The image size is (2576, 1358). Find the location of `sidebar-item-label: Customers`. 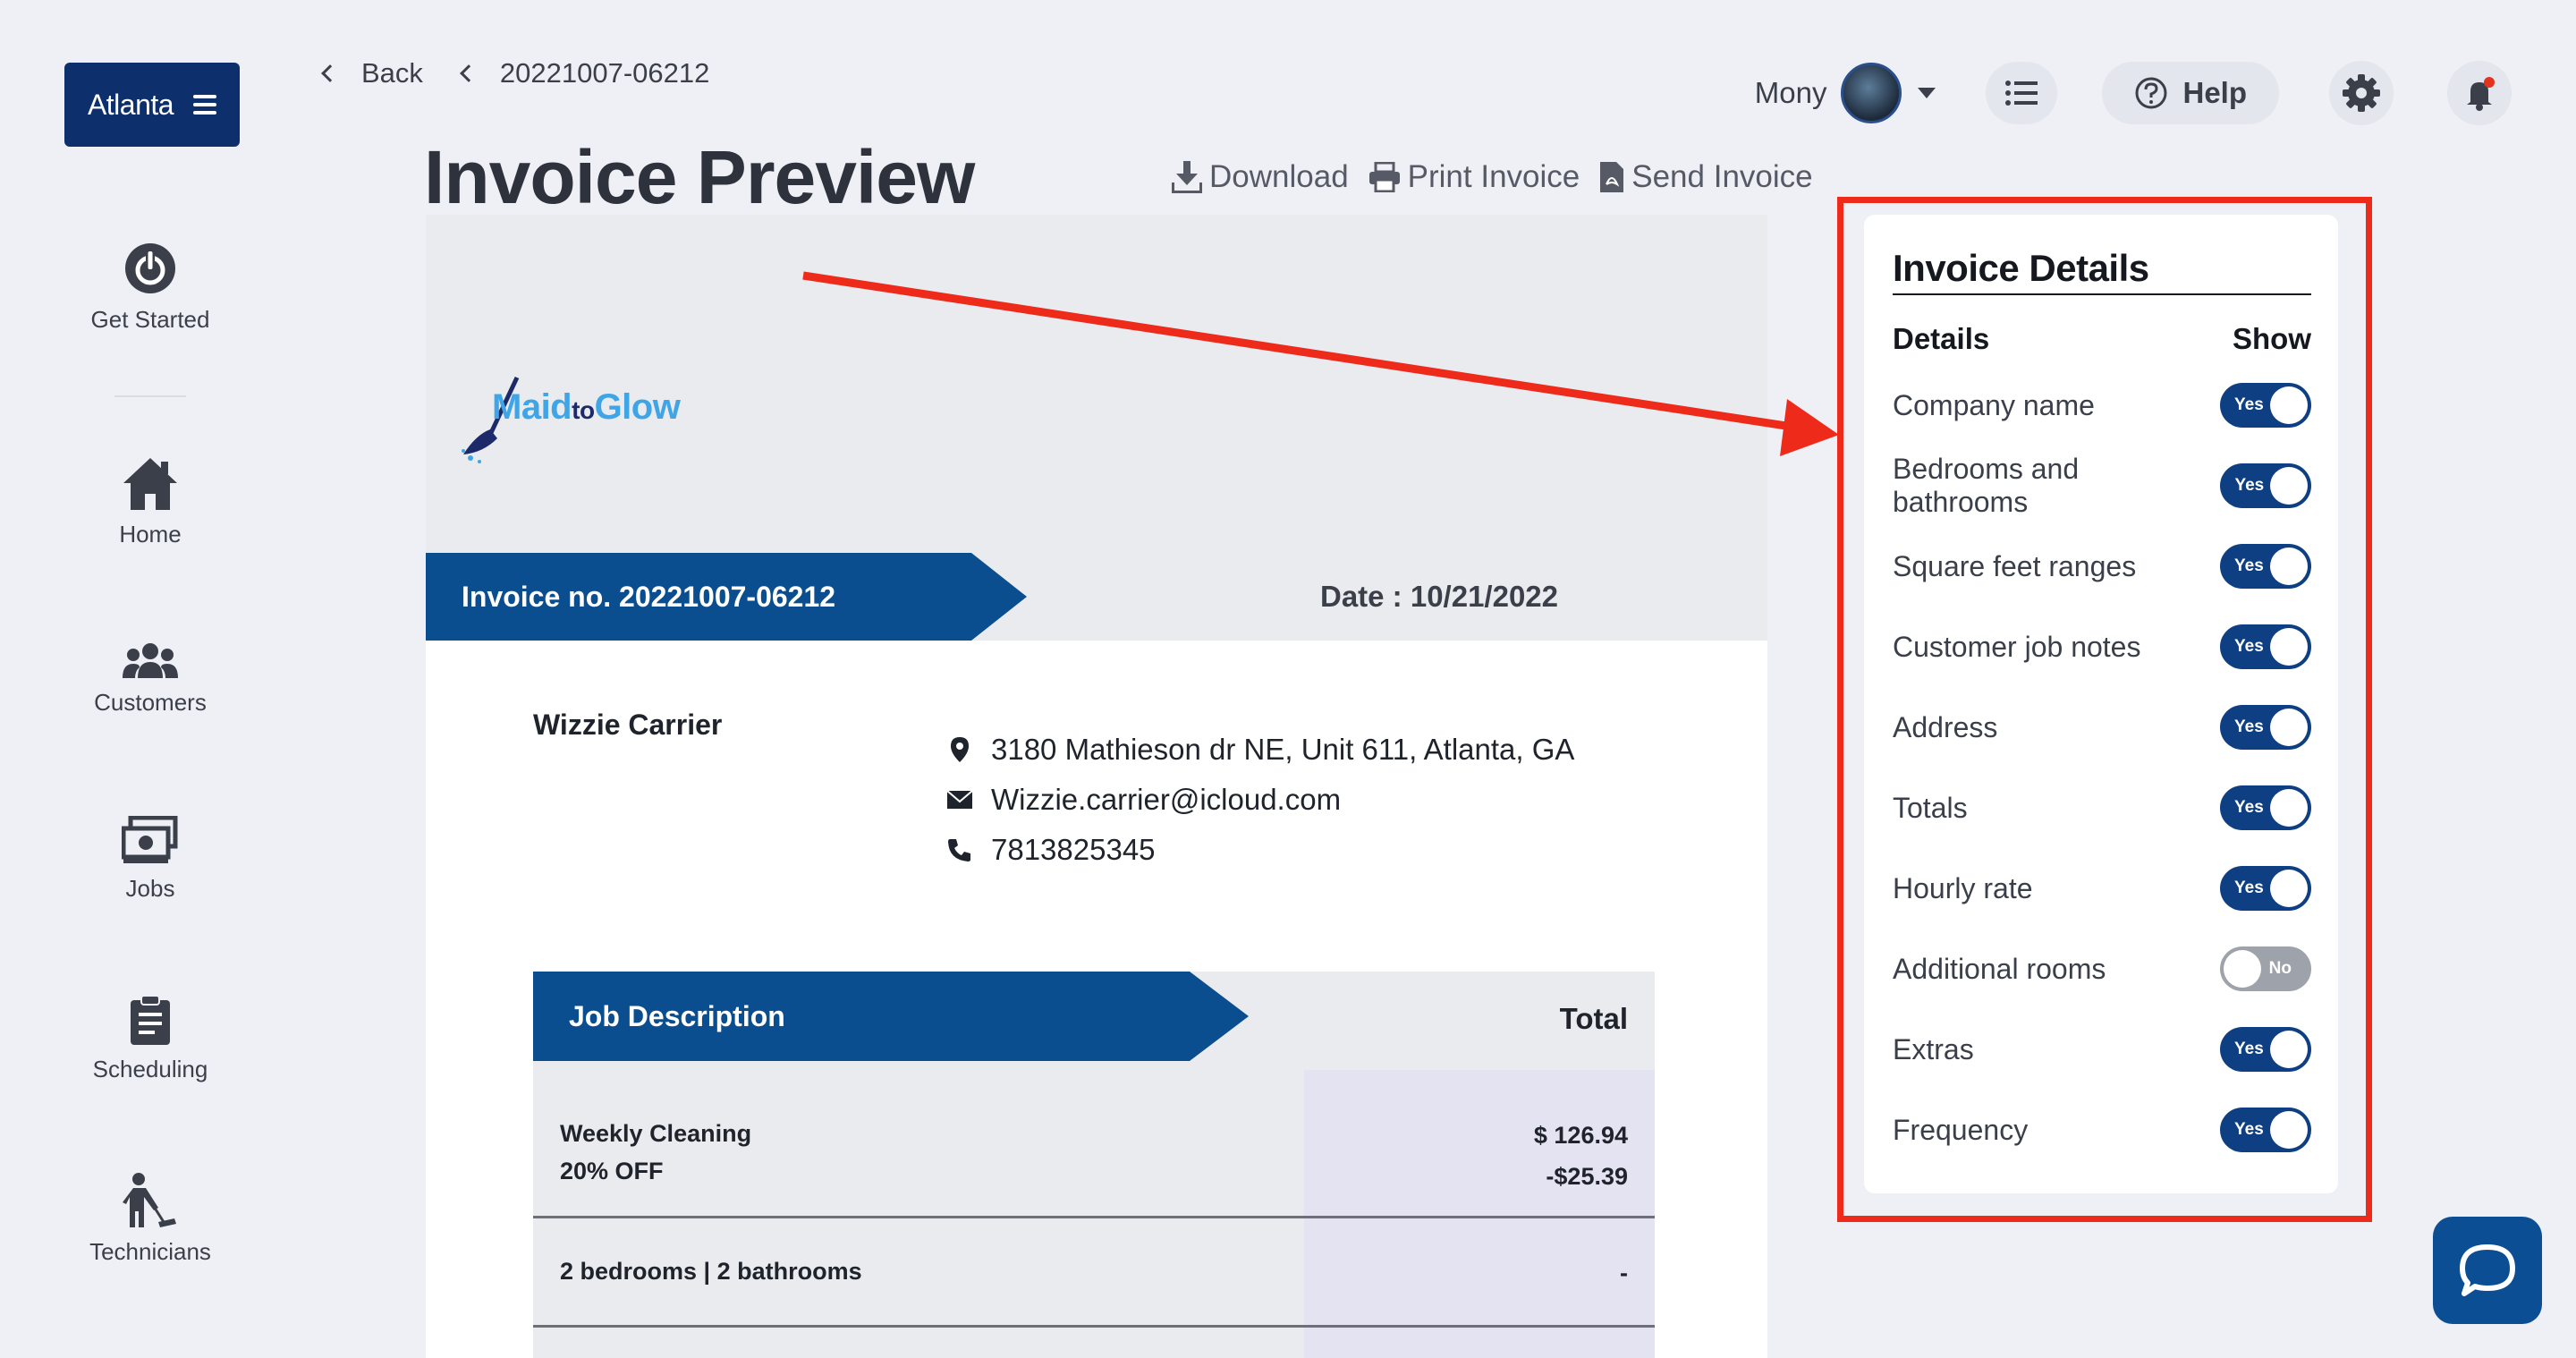

sidebar-item-label: Customers is located at coordinates (150, 702).